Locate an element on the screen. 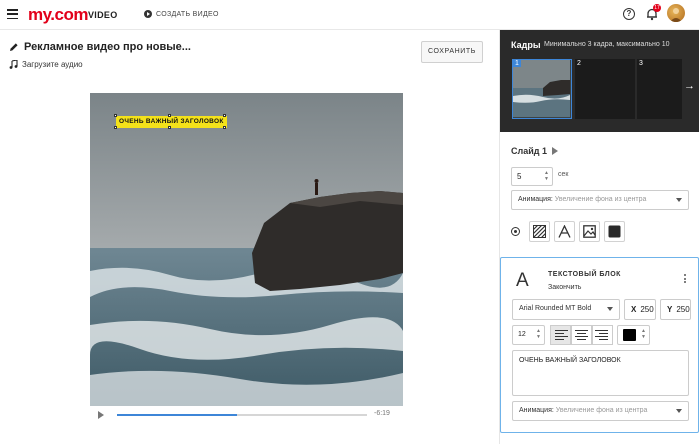 The height and width of the screenshot is (444, 699). progress-fill is located at coordinates (177, 415).